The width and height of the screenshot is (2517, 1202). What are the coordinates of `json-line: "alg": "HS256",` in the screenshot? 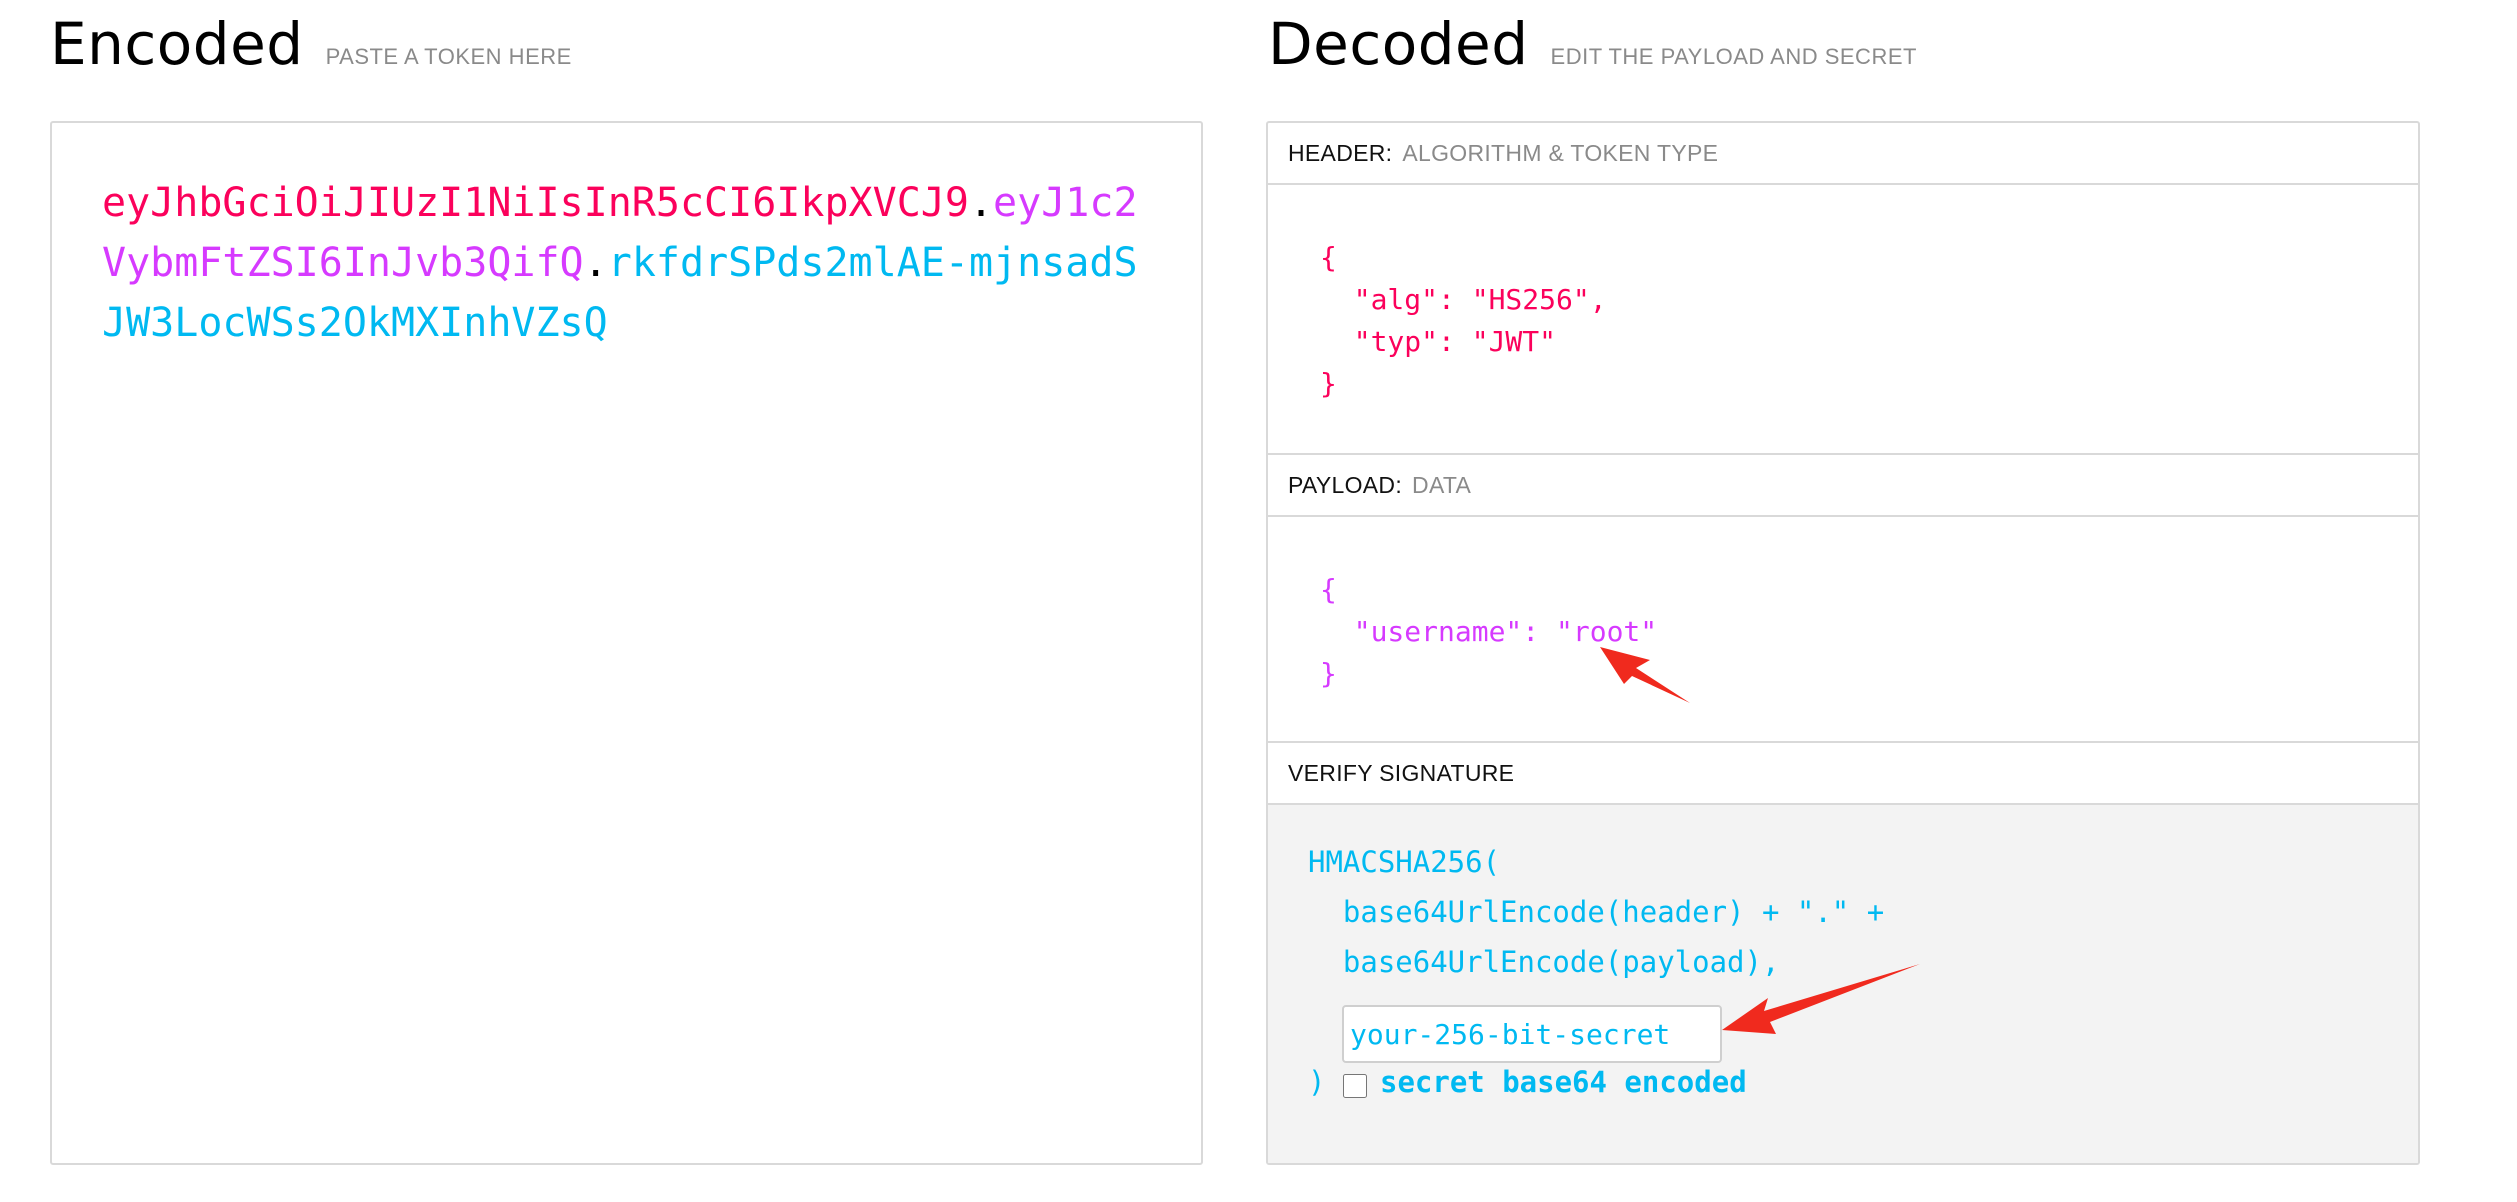 It's located at (1463, 299).